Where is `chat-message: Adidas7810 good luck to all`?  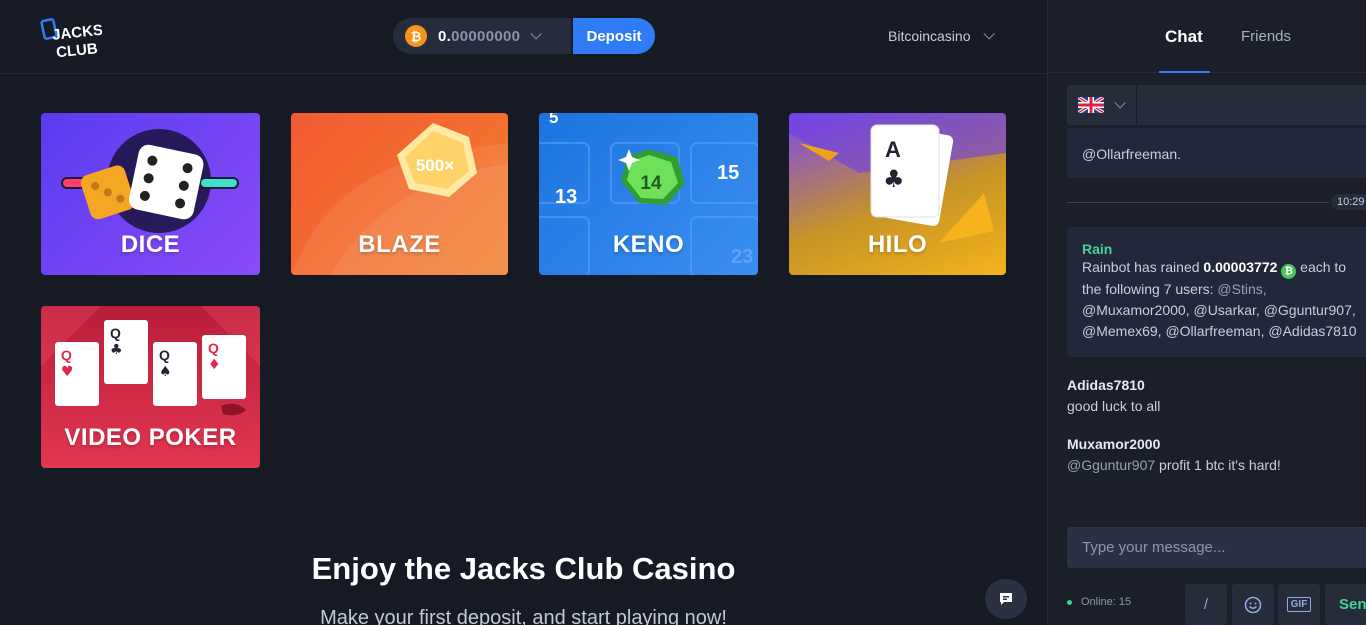
chat-message: Adidas7810 good luck to all is located at coordinates (1113, 397).